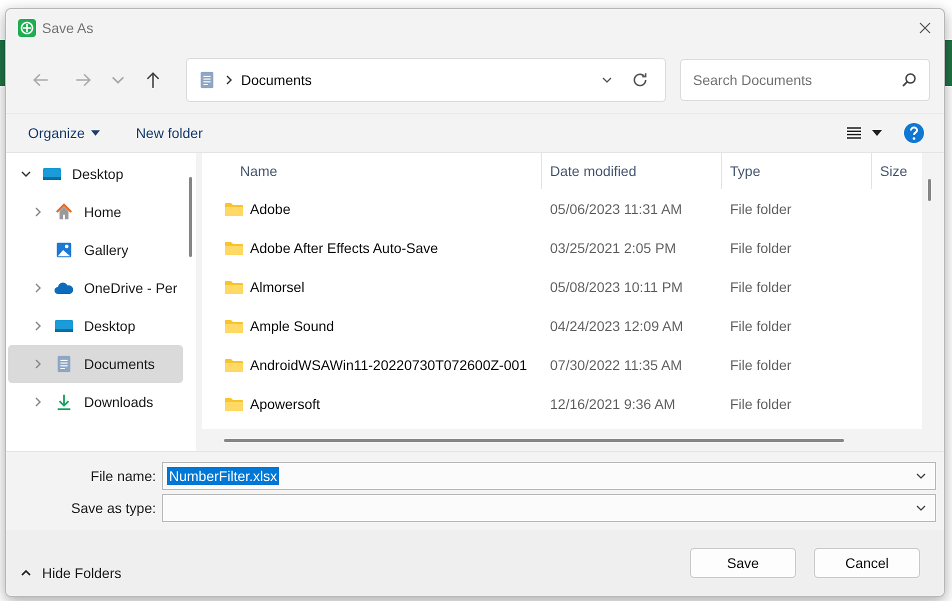 The image size is (952, 601). What do you see at coordinates (914, 133) in the screenshot?
I see `help-icon` at bounding box center [914, 133].